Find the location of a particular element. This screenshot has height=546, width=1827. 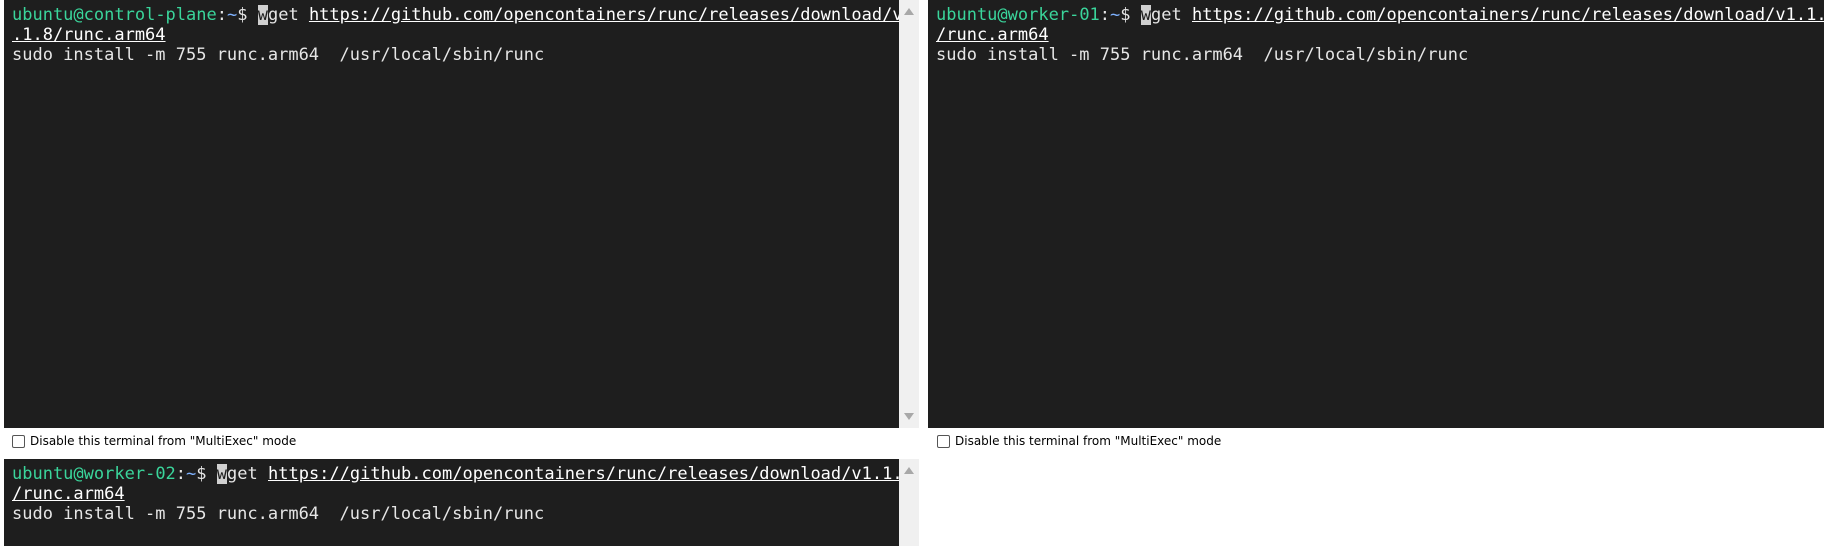

prompt-user-host: ubuntu@worker-01 is located at coordinates (1018, 15).